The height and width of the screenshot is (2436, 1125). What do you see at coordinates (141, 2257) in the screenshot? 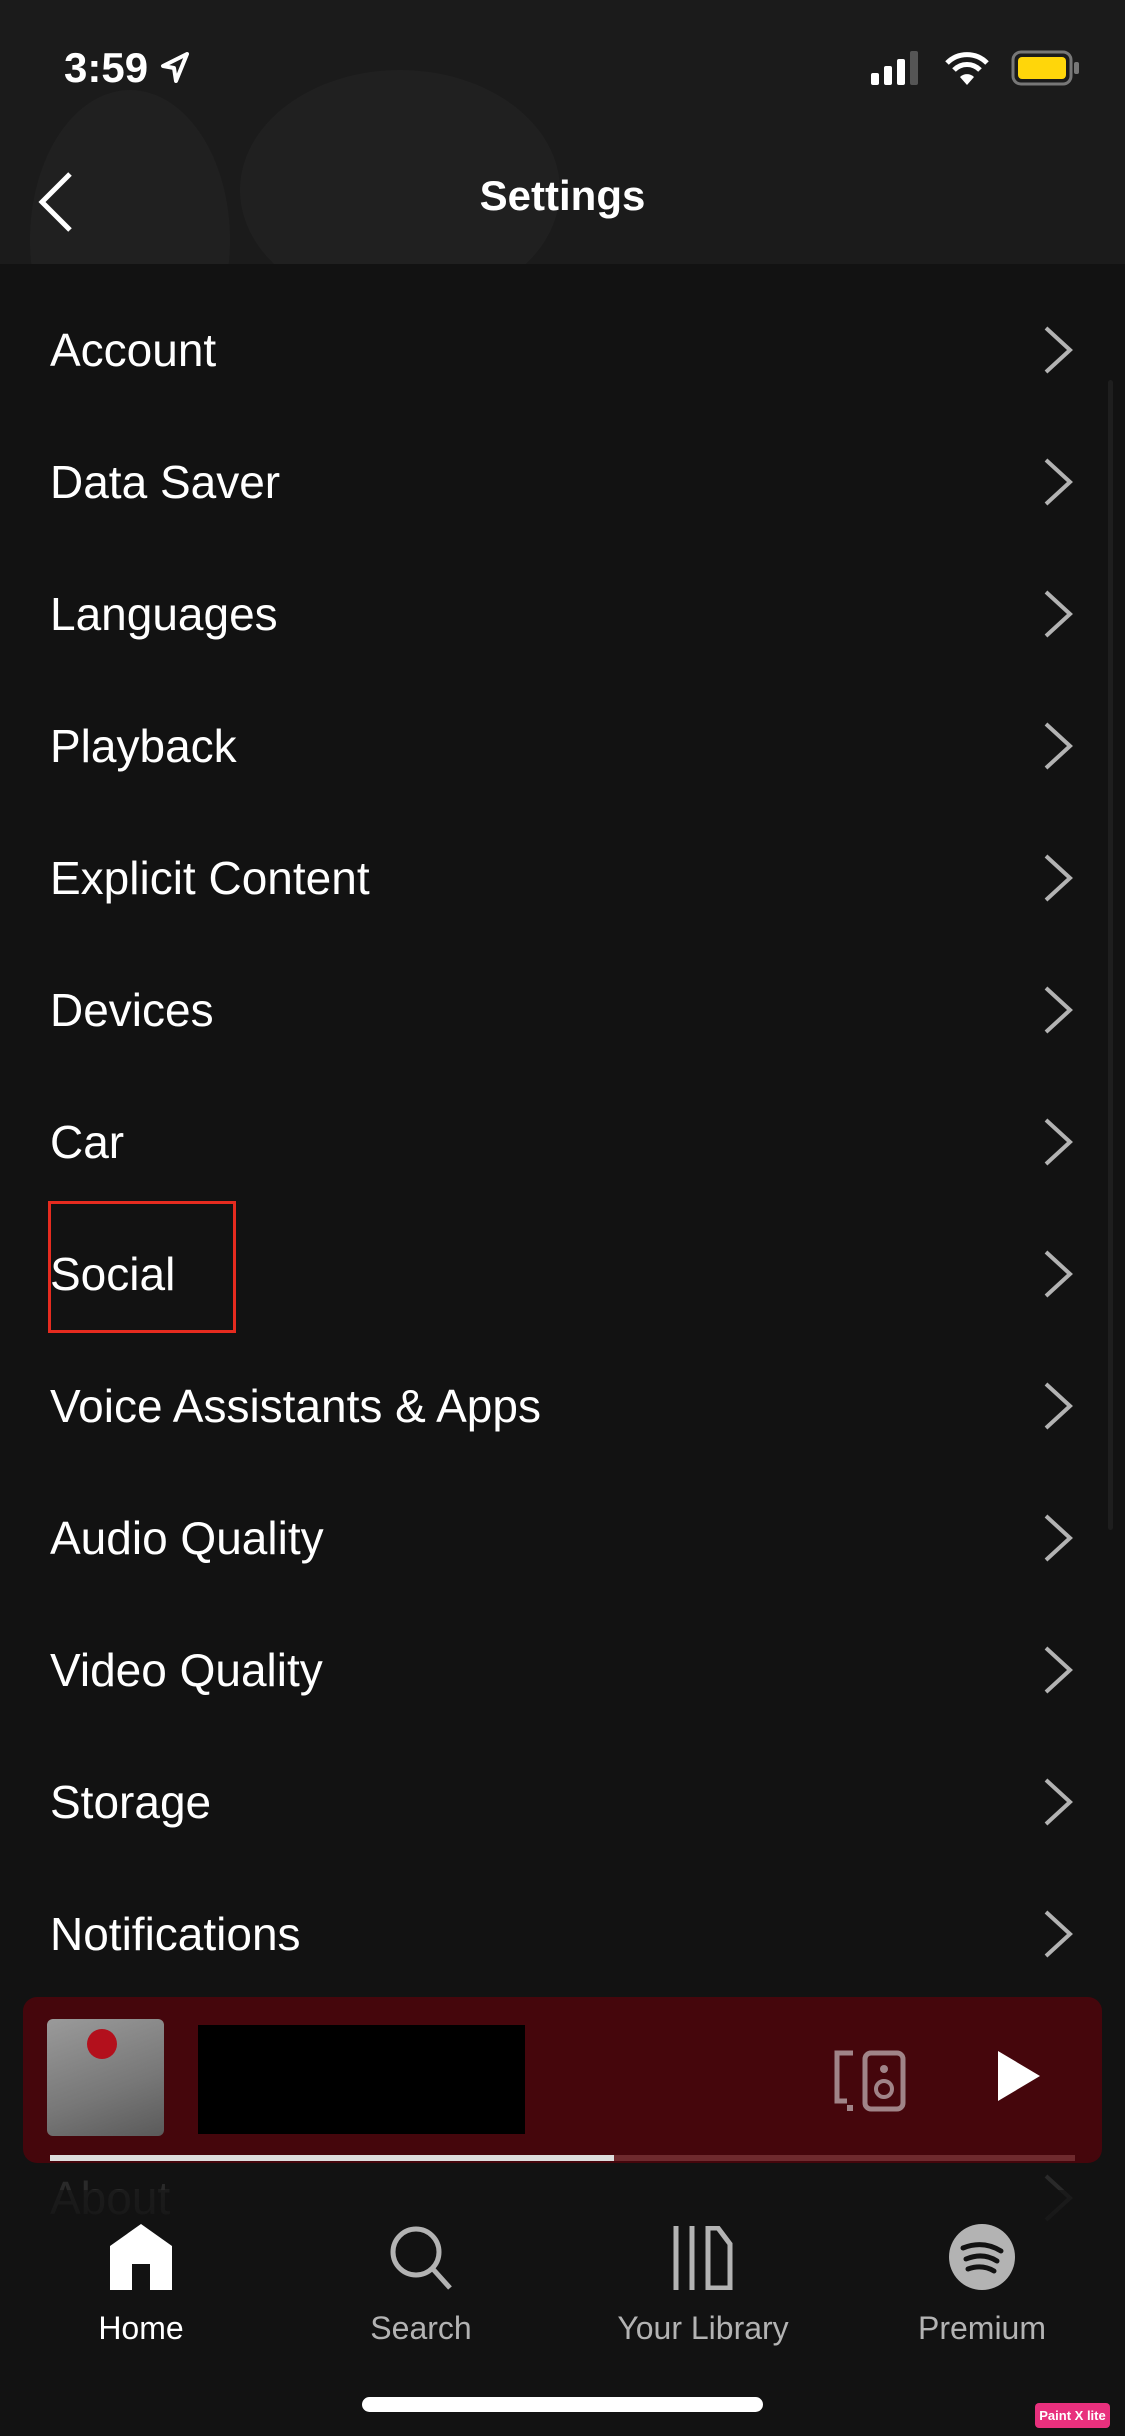
I see `home-icon` at bounding box center [141, 2257].